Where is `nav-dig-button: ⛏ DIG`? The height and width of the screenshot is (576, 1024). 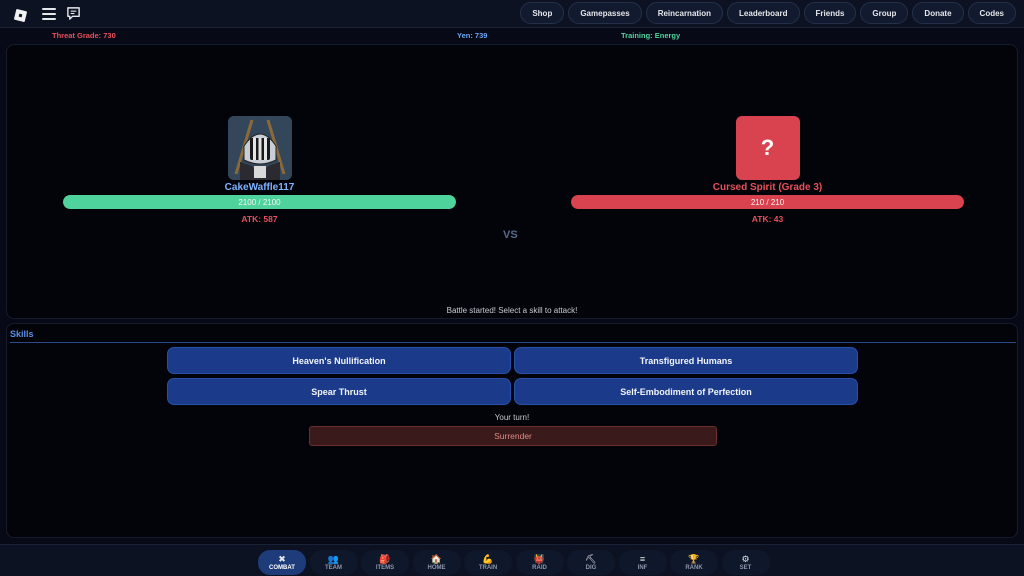 nav-dig-button: ⛏ DIG is located at coordinates (591, 562).